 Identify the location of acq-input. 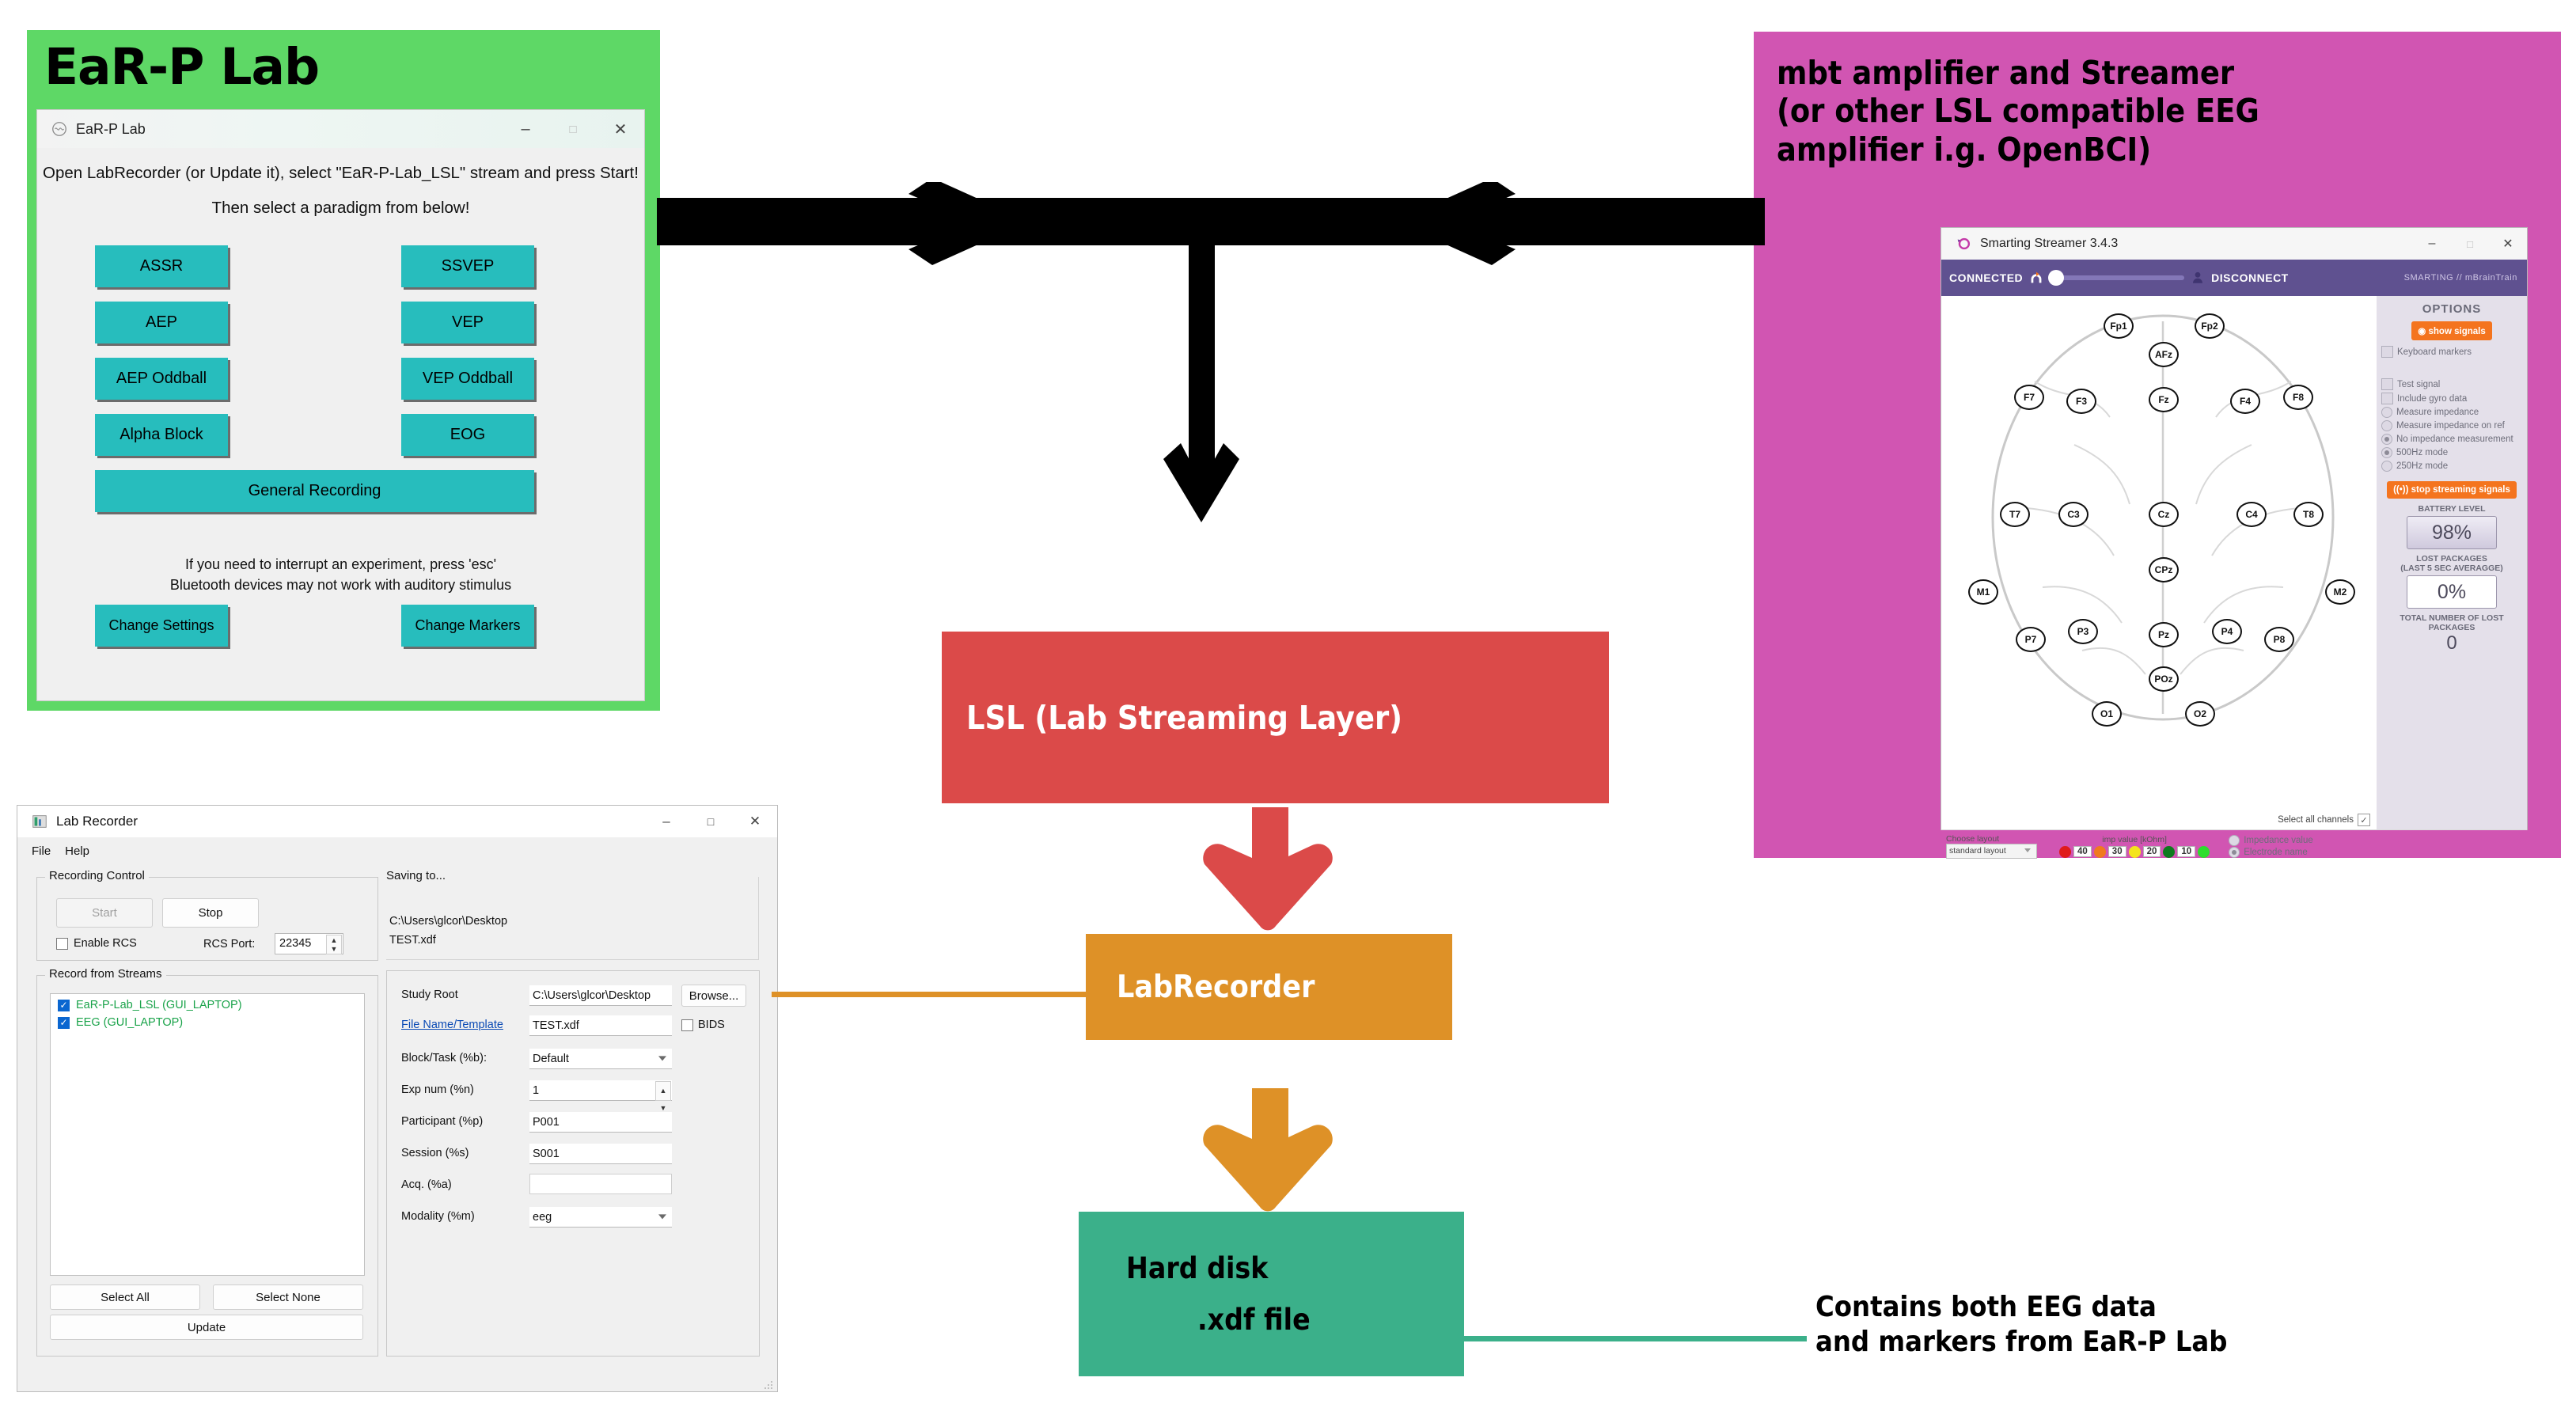
(600, 1184).